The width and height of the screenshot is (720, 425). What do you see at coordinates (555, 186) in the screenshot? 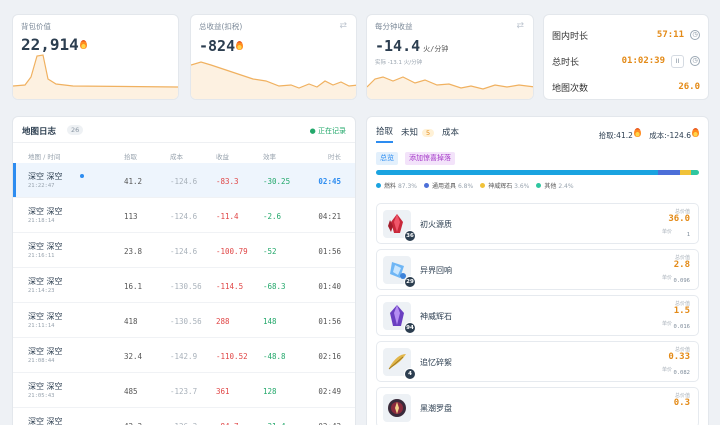
I see `legend-entry: 其他 2.4%` at bounding box center [555, 186].